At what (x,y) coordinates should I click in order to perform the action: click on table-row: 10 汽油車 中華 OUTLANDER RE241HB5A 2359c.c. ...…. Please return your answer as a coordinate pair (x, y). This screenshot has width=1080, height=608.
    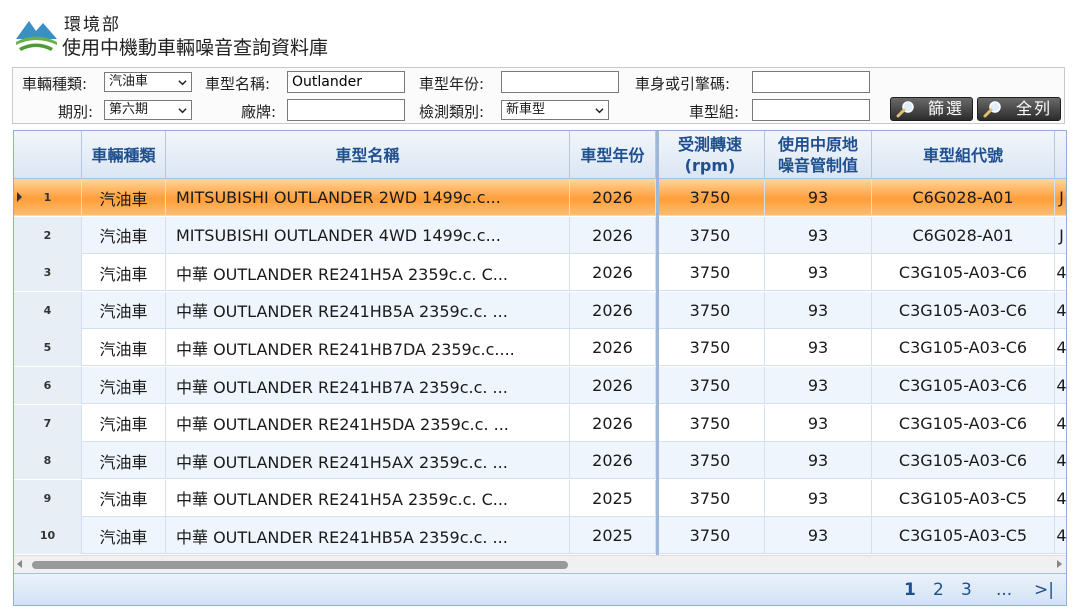
    Looking at the image, I should click on (540, 536).